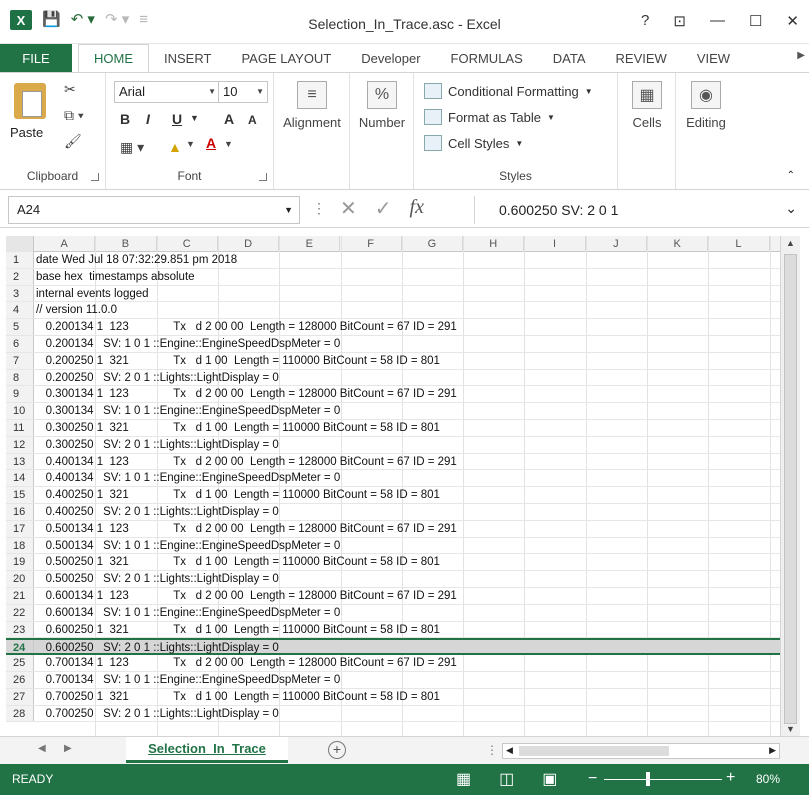 The width and height of the screenshot is (809, 795). I want to click on minimize-button: —, so click(717, 21).